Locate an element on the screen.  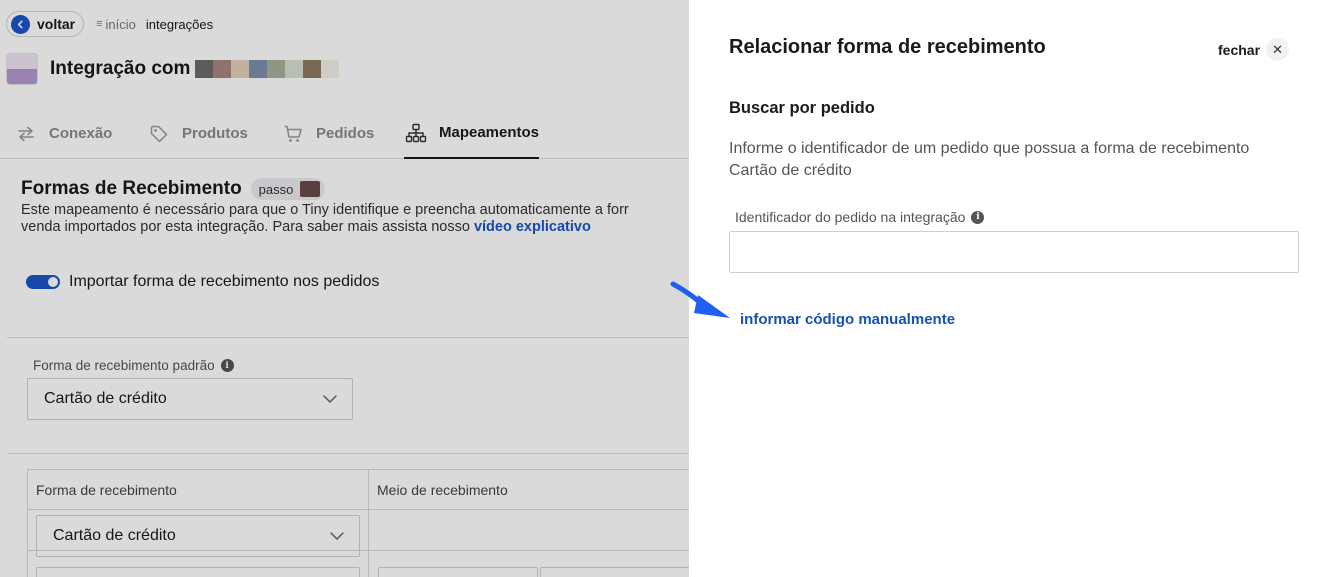
panel-subtitle: Buscar por pedido is located at coordinates (802, 108).